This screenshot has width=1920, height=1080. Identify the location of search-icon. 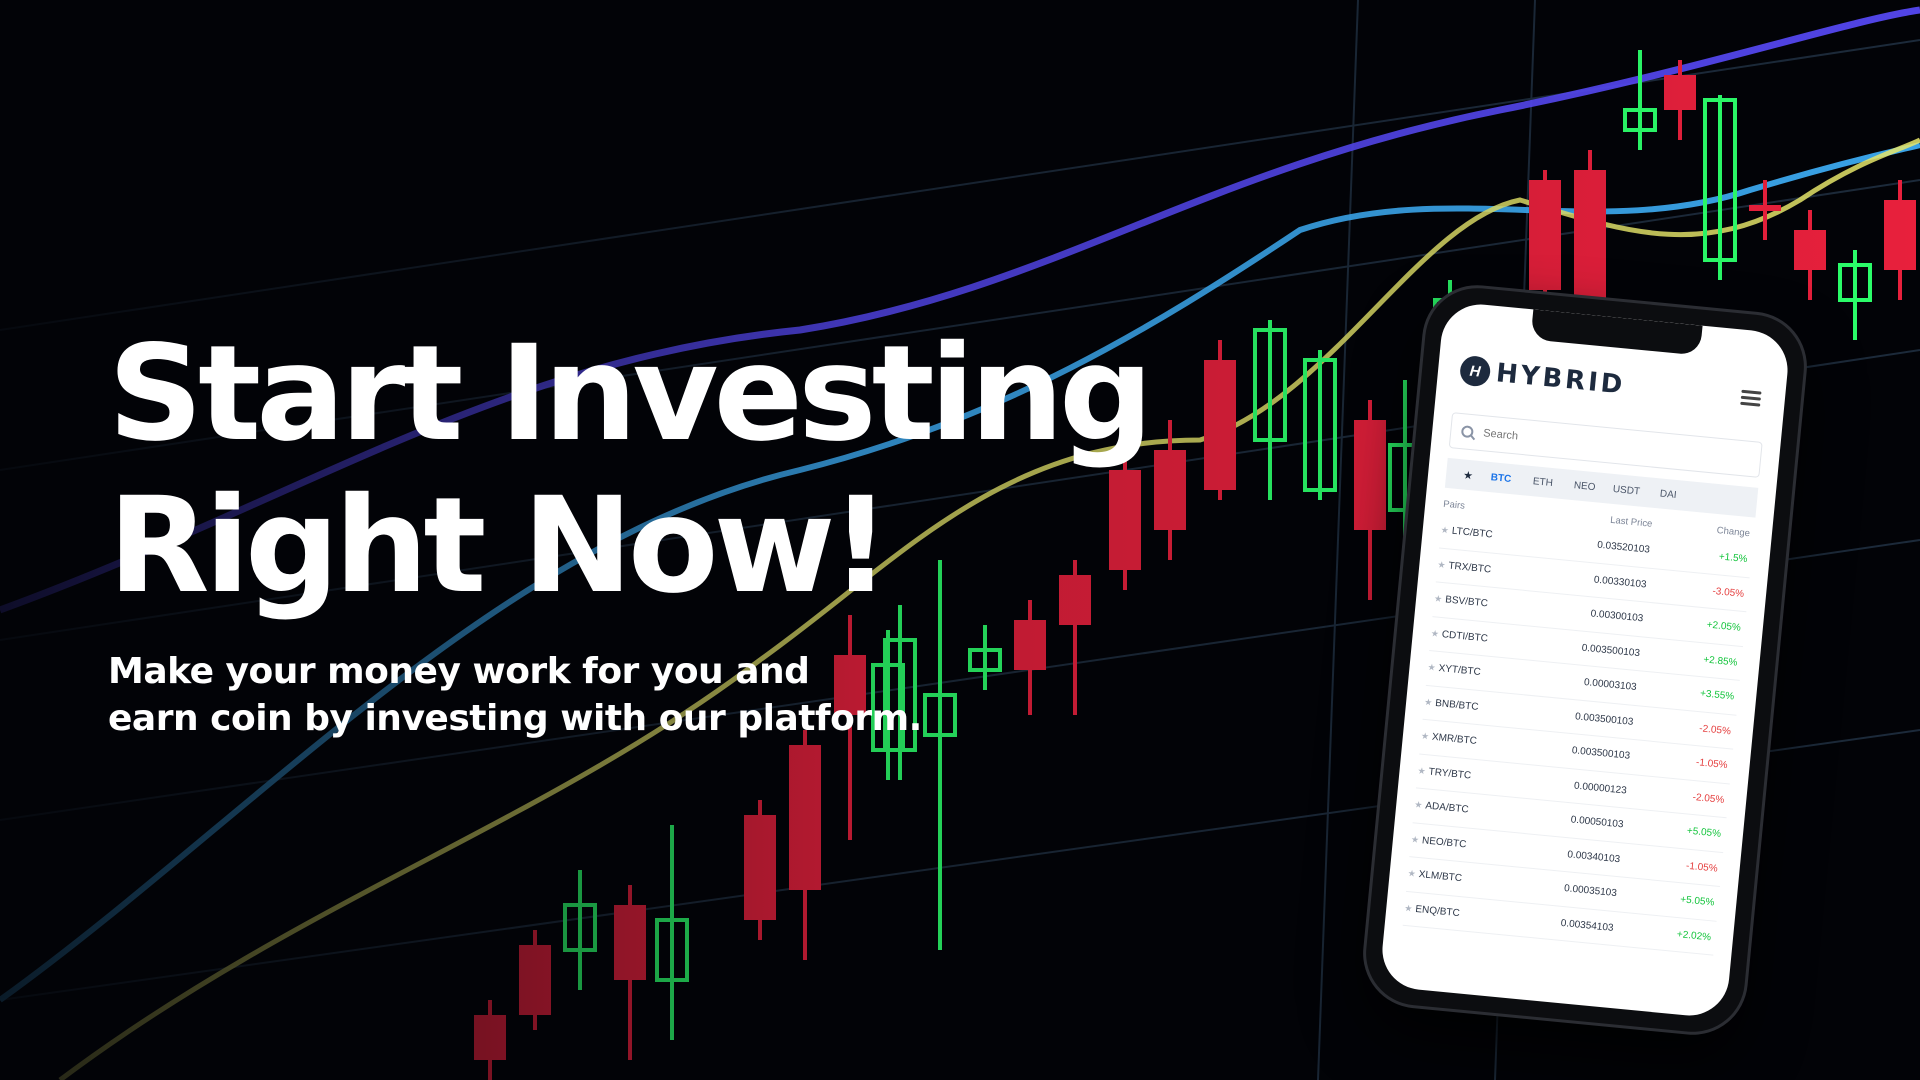
(1467, 432).